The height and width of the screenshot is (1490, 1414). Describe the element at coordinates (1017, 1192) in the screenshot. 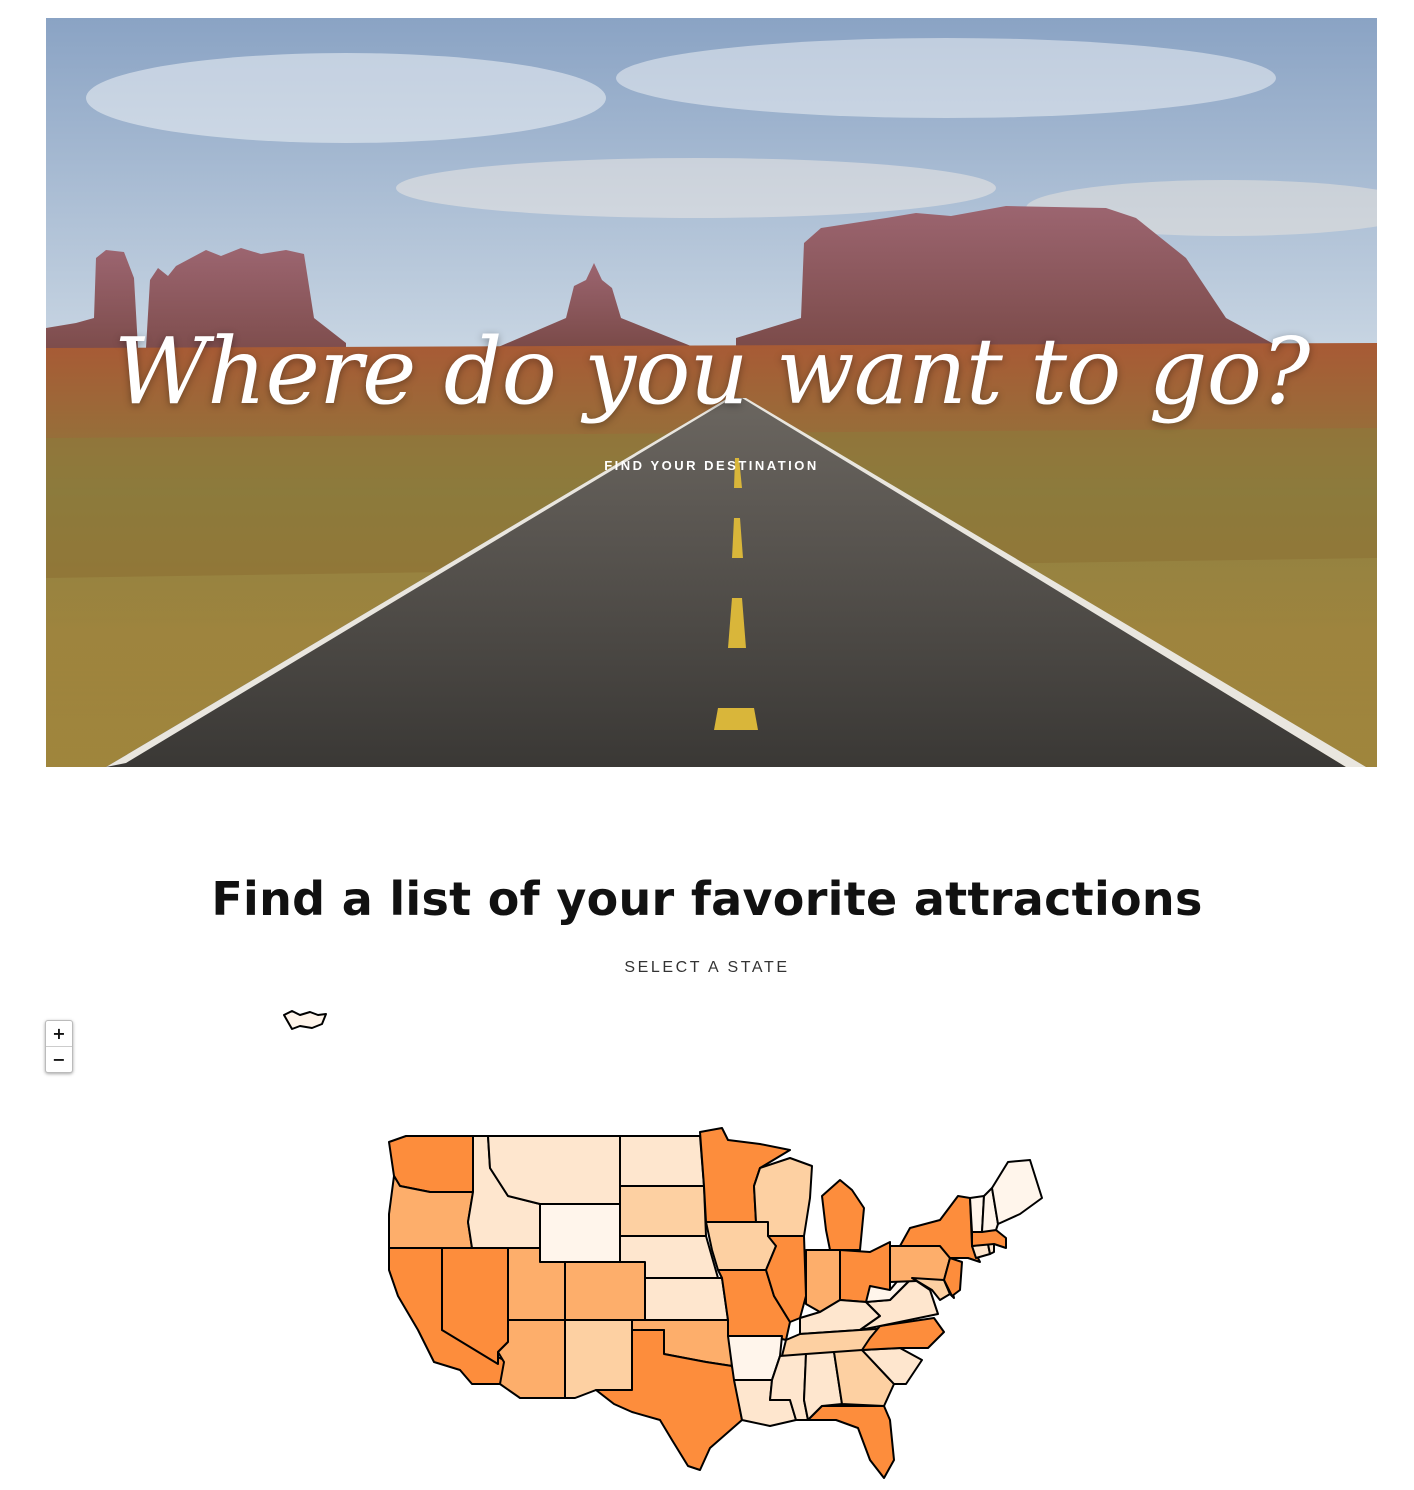

I see `state-maine` at that location.